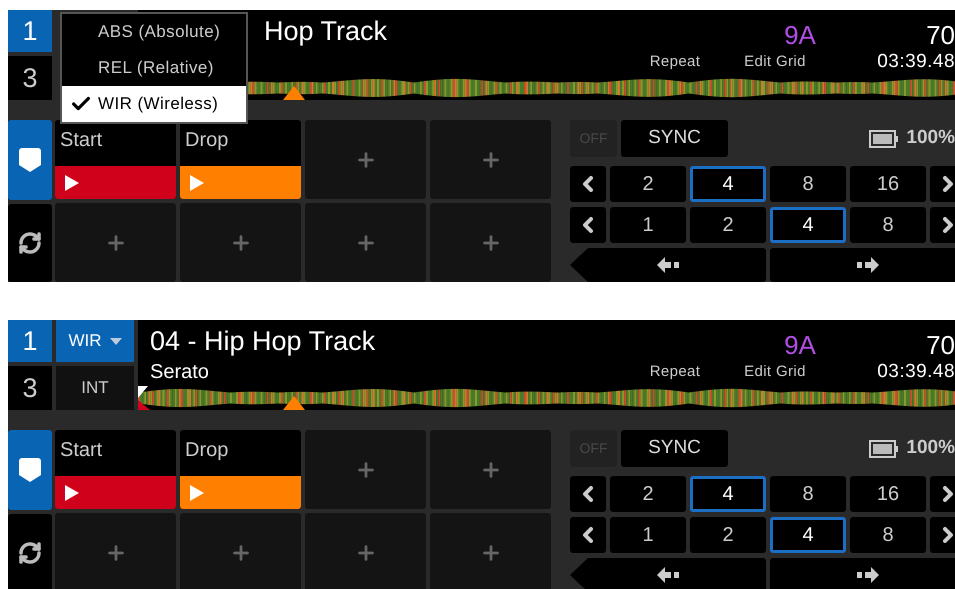 This screenshot has height=589, width=955. I want to click on menu-item: REL (Relative), so click(154, 68).